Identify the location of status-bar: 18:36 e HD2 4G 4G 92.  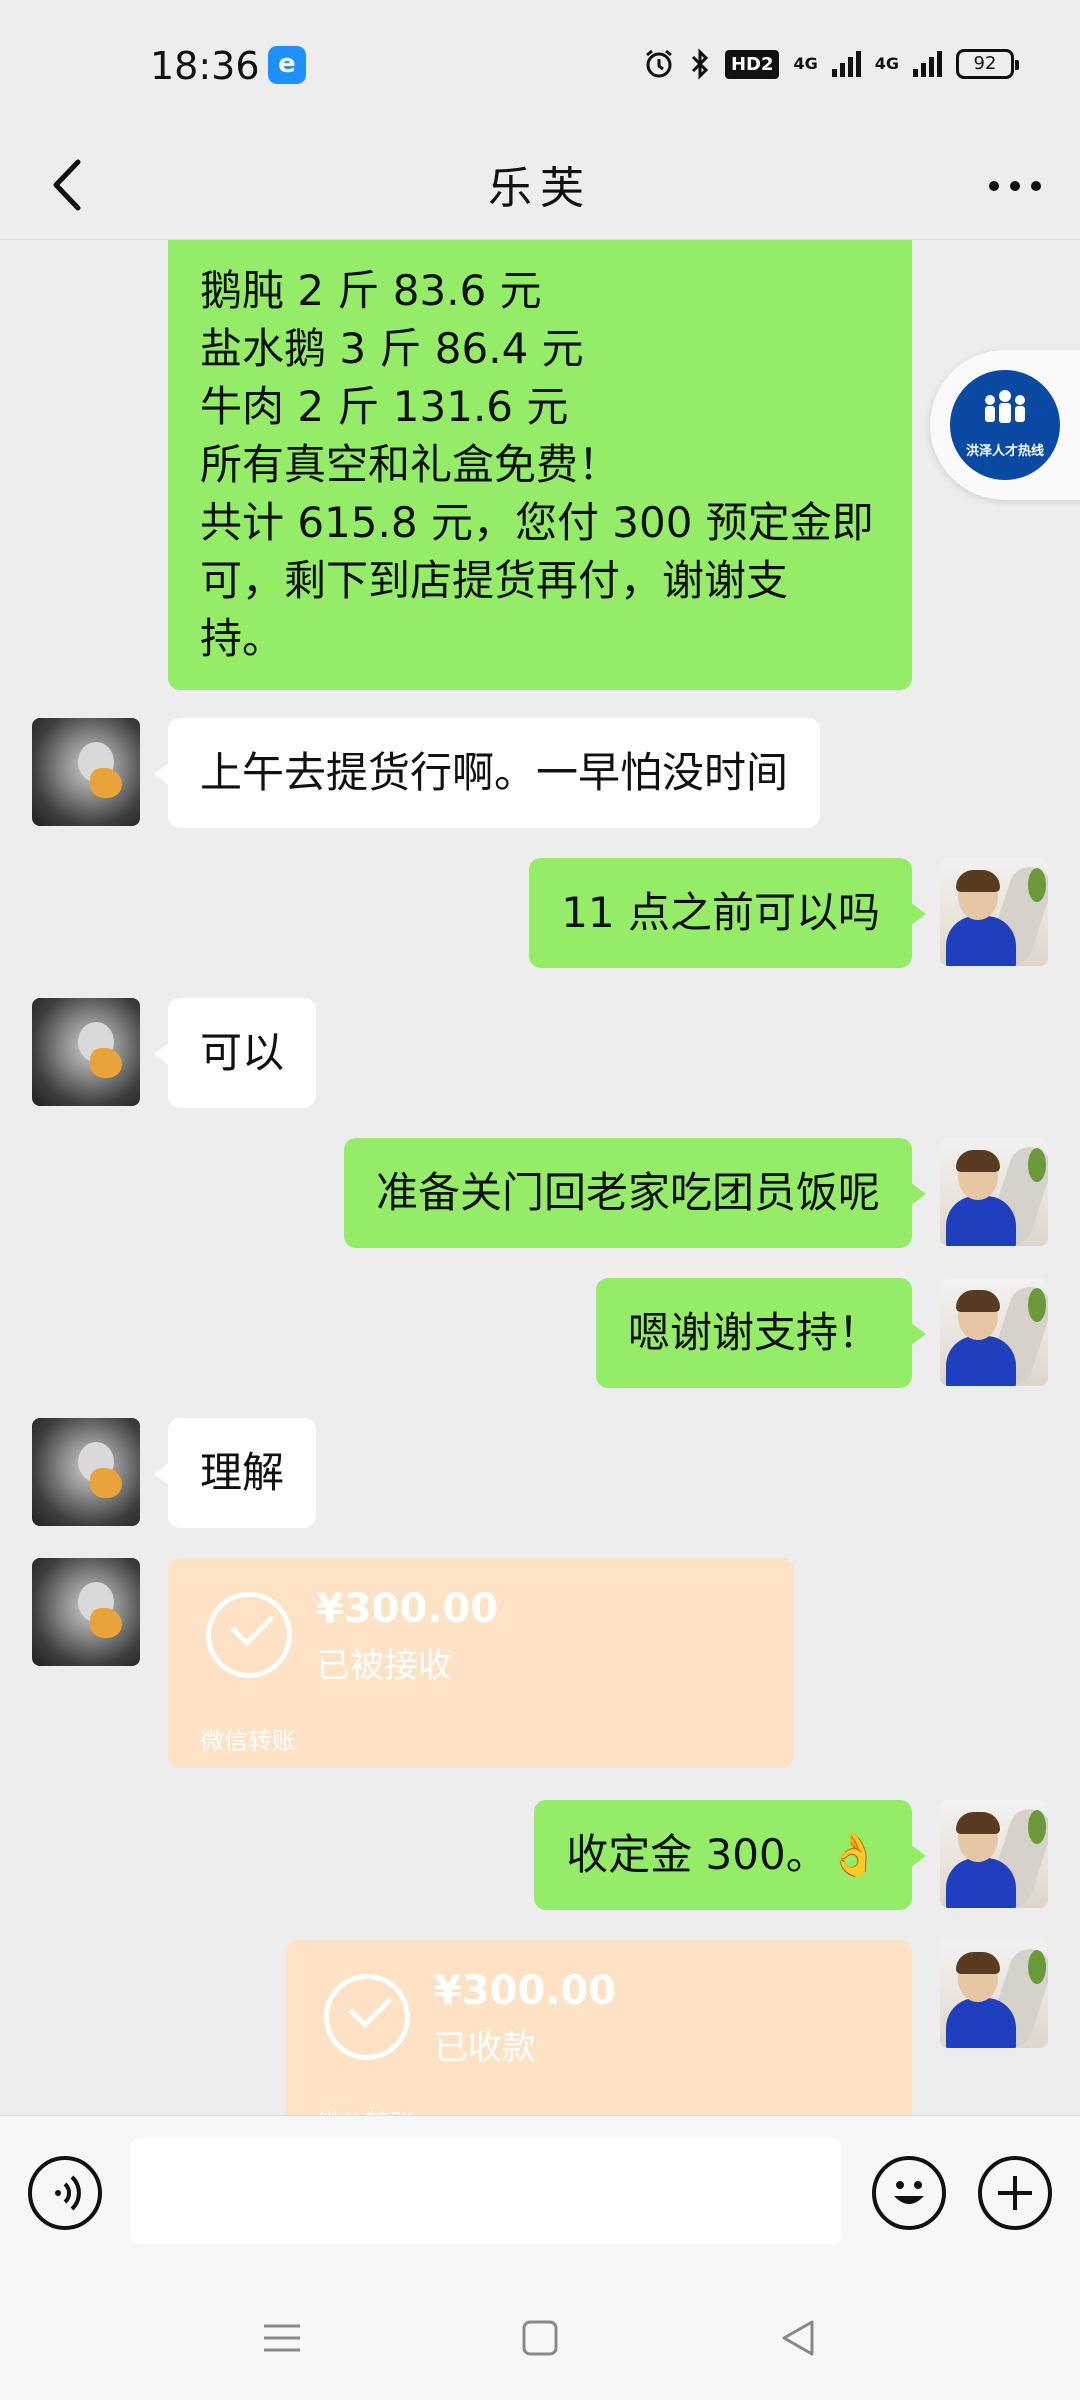
(540, 65).